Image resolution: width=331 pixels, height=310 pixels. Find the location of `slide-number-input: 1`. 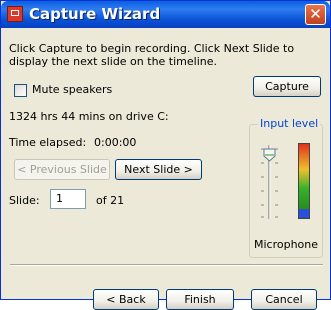

slide-number-input: 1 is located at coordinates (68, 199).